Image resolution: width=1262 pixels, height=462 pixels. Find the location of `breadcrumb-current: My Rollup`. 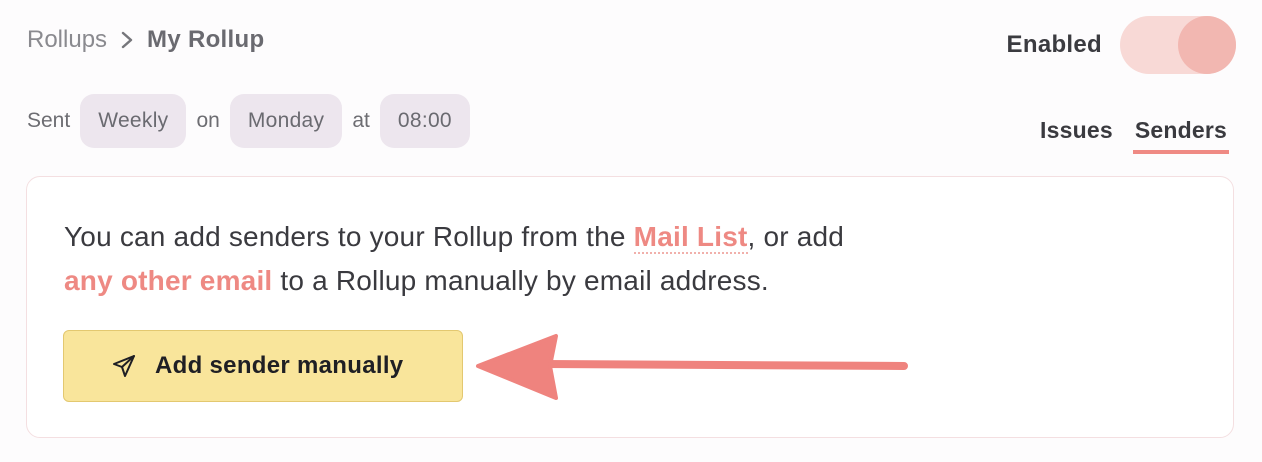

breadcrumb-current: My Rollup is located at coordinates (206, 39).